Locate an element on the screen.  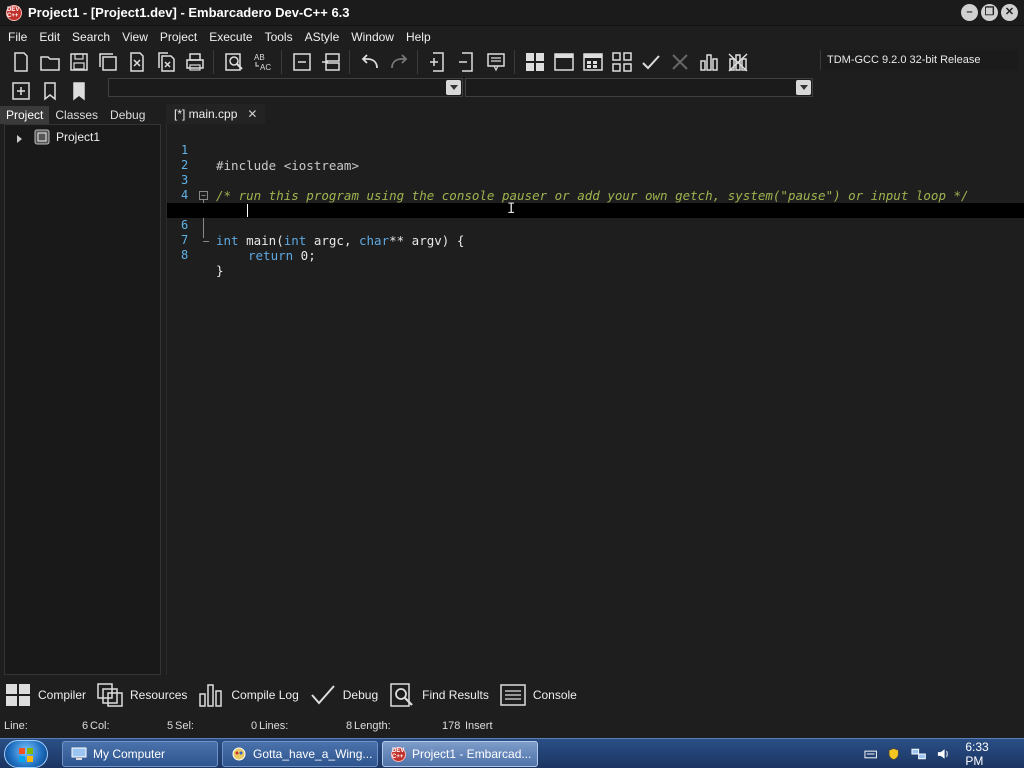
find-button is located at coordinates (234, 62).